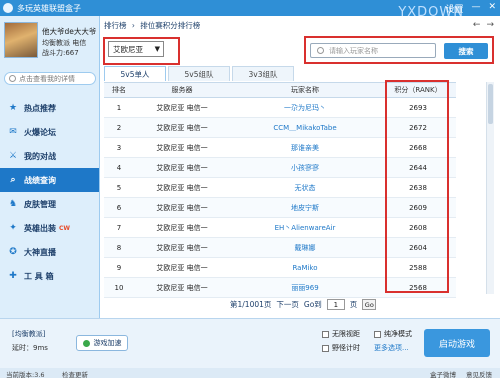  I want to click on option-jungle-timer: 野怪计时, so click(341, 348).